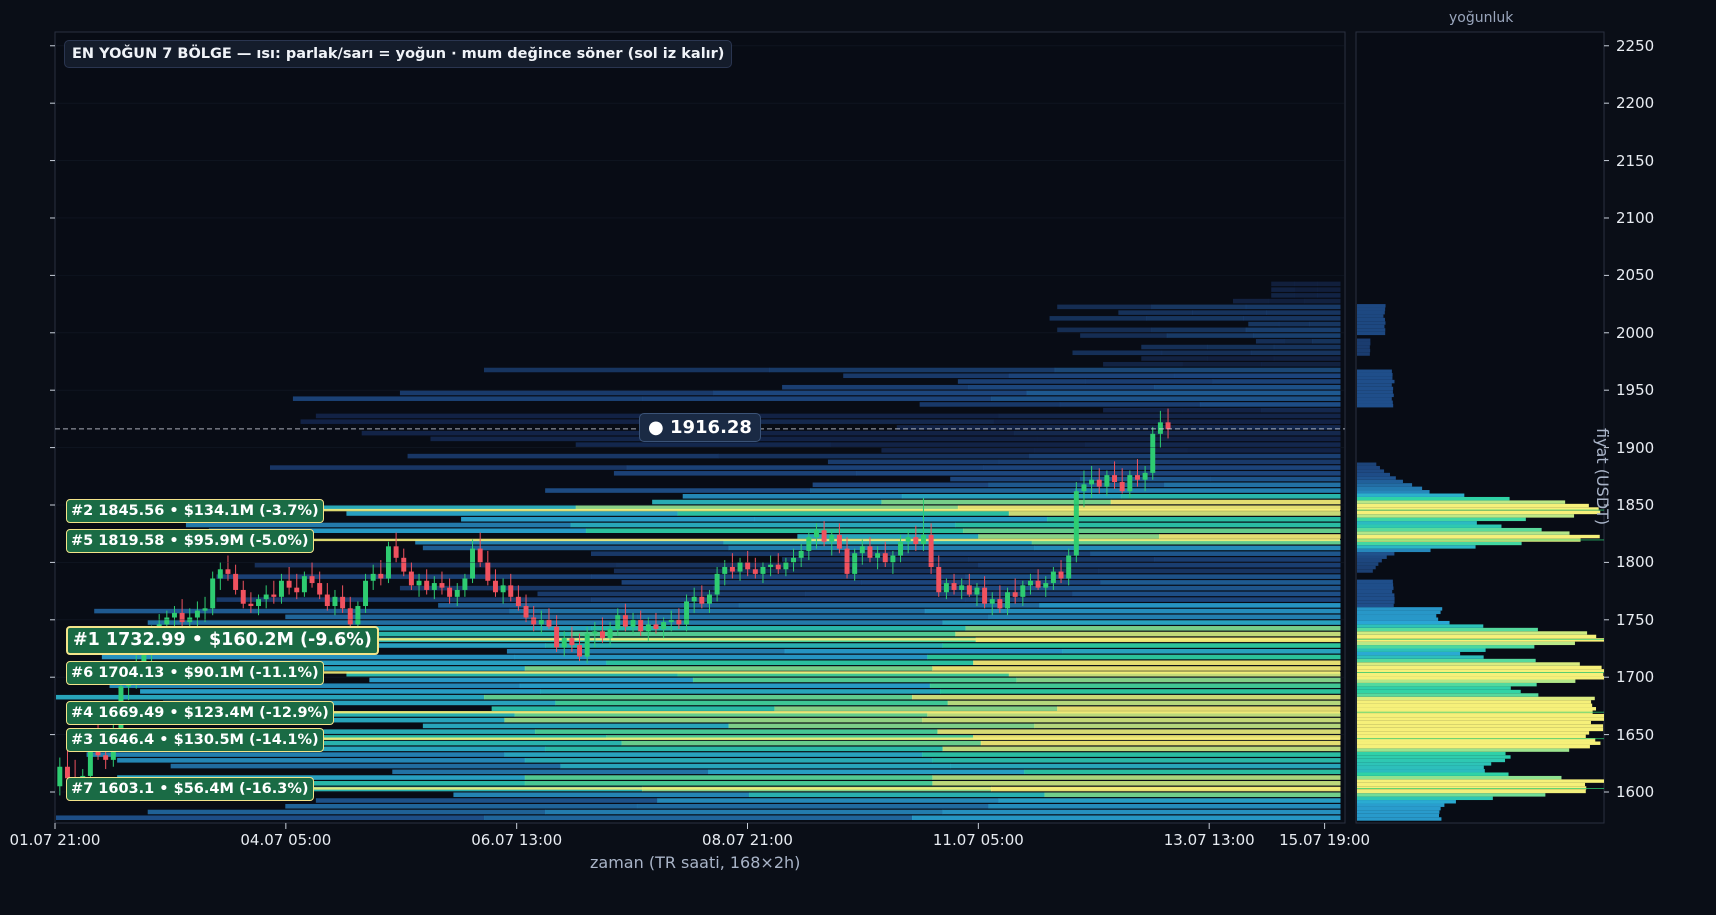 Image resolution: width=1716 pixels, height=915 pixels. What do you see at coordinates (747, 840) in the screenshot?
I see `x-tick-label: 08.07 21:00` at bounding box center [747, 840].